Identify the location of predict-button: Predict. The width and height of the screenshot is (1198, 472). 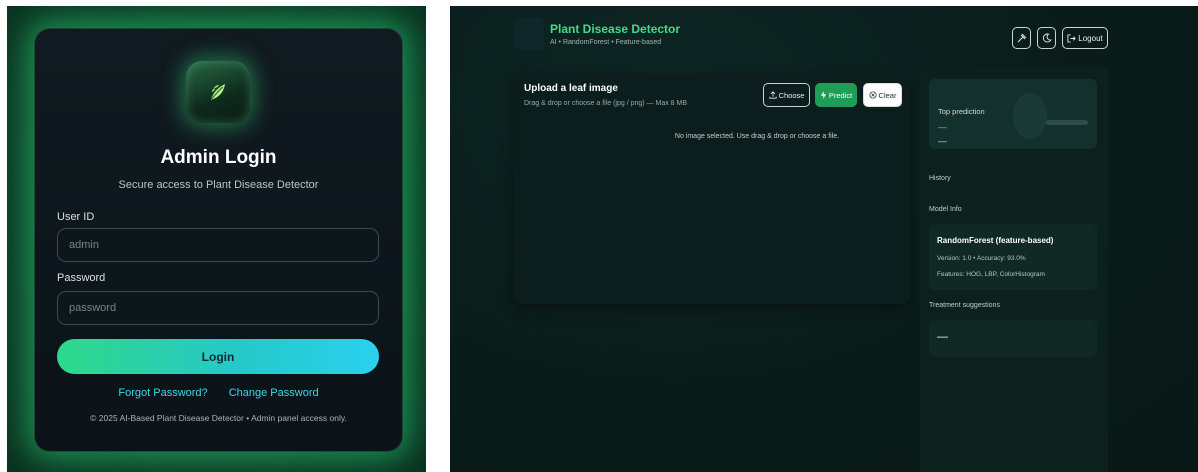
(836, 95).